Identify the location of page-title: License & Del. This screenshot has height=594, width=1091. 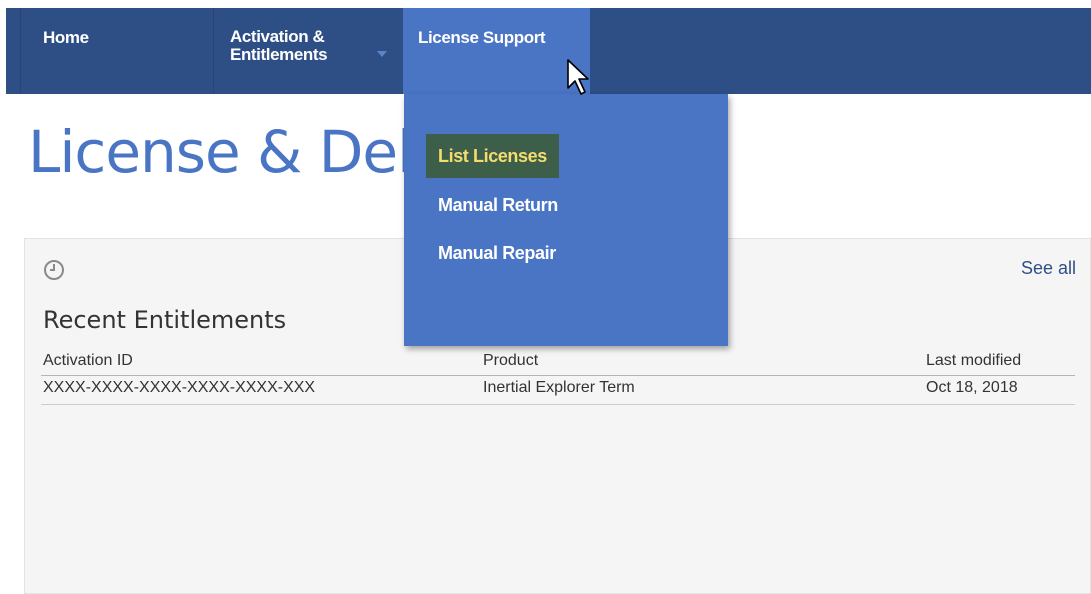
(220, 152).